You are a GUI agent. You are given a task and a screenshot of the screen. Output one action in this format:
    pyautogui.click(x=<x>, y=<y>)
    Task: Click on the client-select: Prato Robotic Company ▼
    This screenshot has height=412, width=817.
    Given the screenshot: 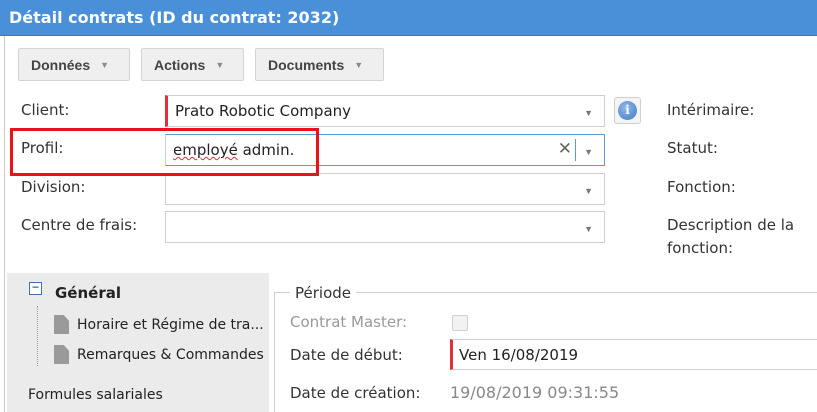 What is the action you would take?
    pyautogui.click(x=385, y=111)
    